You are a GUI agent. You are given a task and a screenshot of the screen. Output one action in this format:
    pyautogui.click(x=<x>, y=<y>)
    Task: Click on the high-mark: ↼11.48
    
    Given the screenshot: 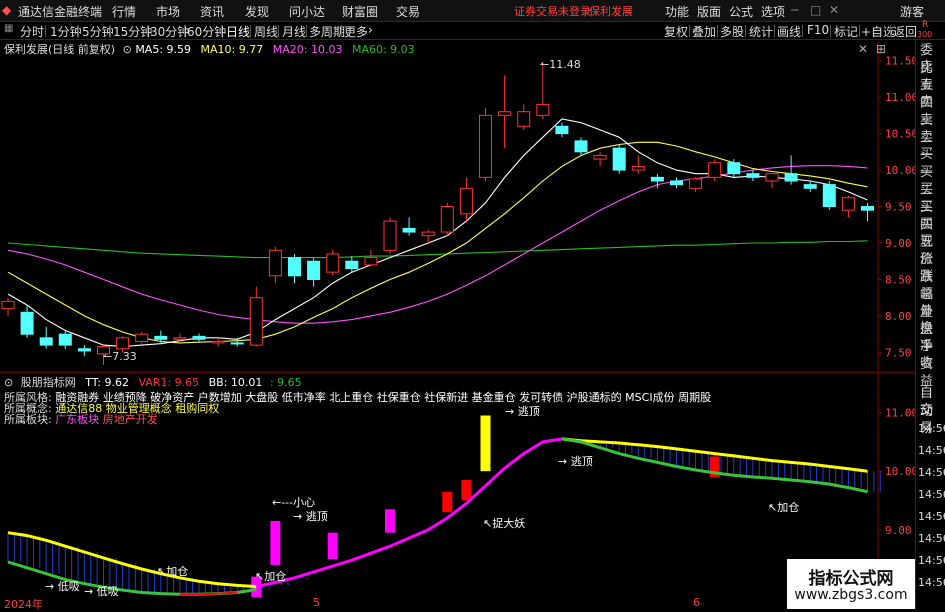 What is the action you would take?
    pyautogui.click(x=560, y=64)
    